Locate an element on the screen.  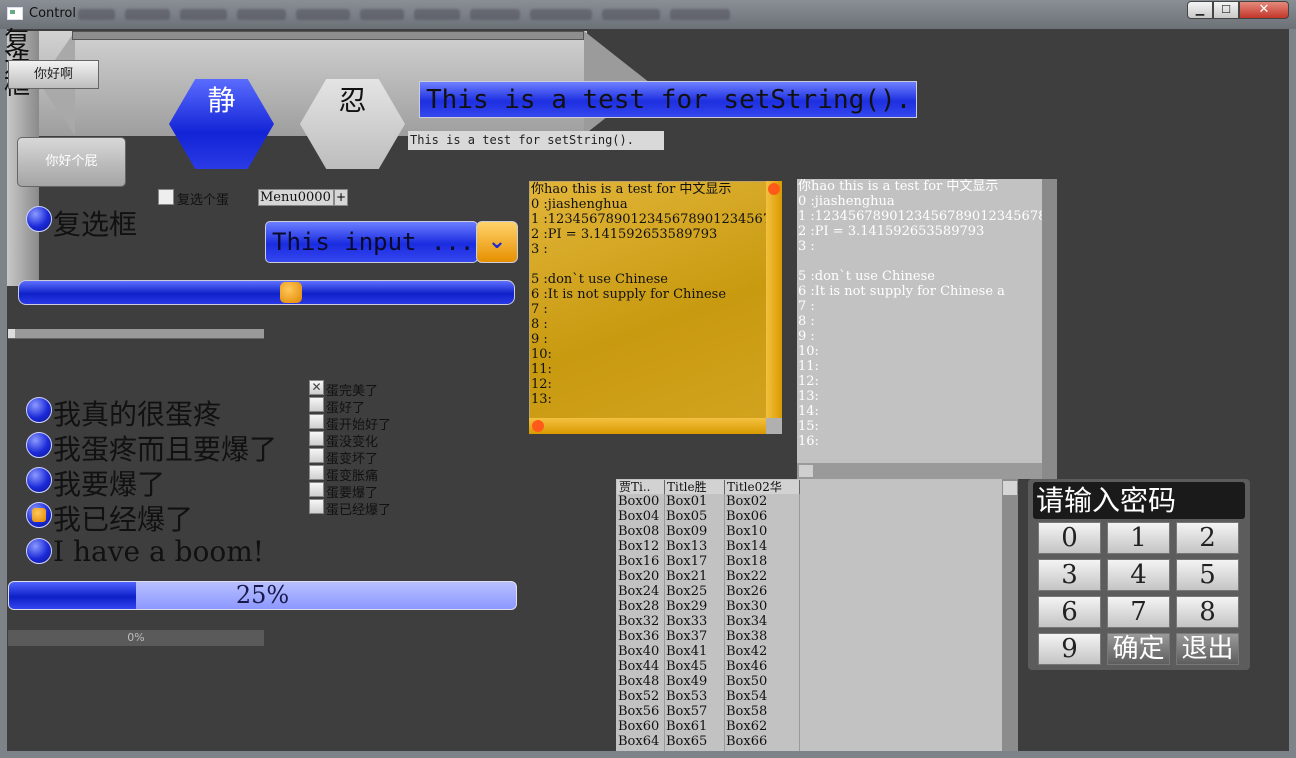
table-cell: Box57 is located at coordinates (686, 711).